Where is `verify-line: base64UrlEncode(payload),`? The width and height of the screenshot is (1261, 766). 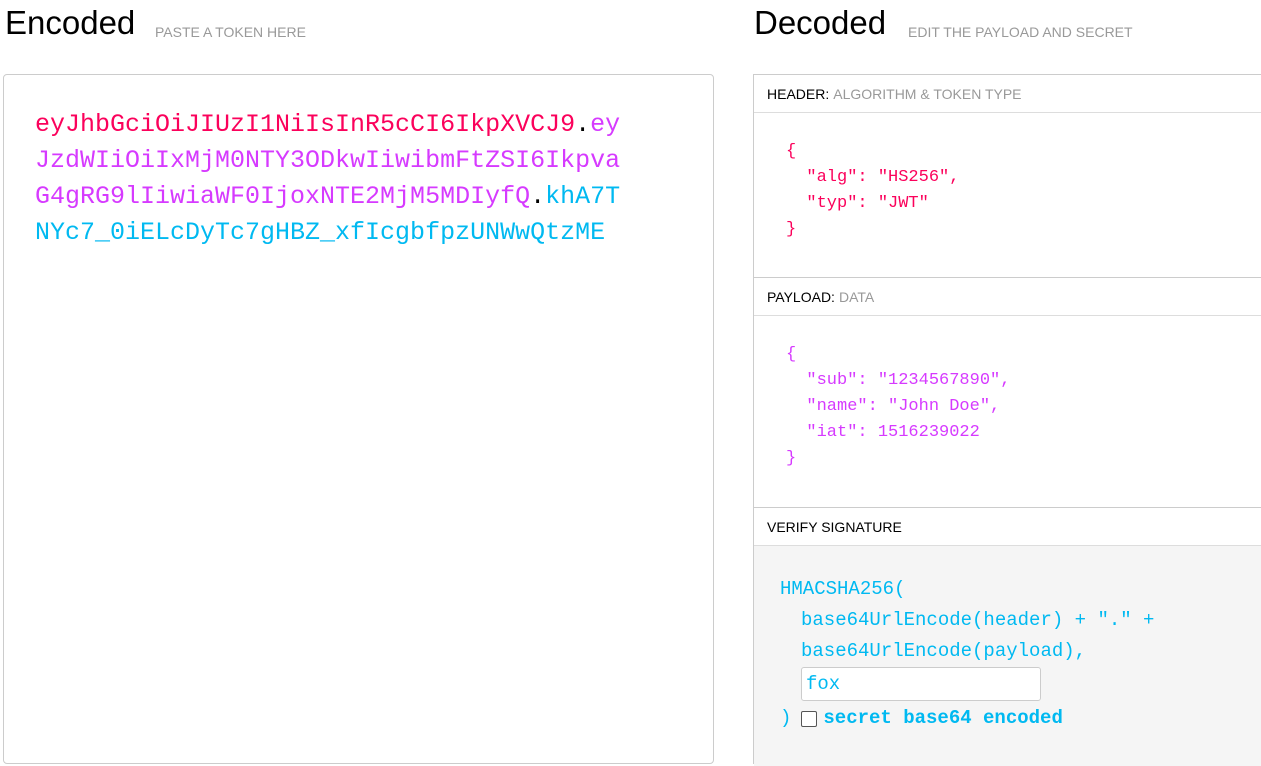
verify-line: base64UrlEncode(payload), is located at coordinates (944, 651).